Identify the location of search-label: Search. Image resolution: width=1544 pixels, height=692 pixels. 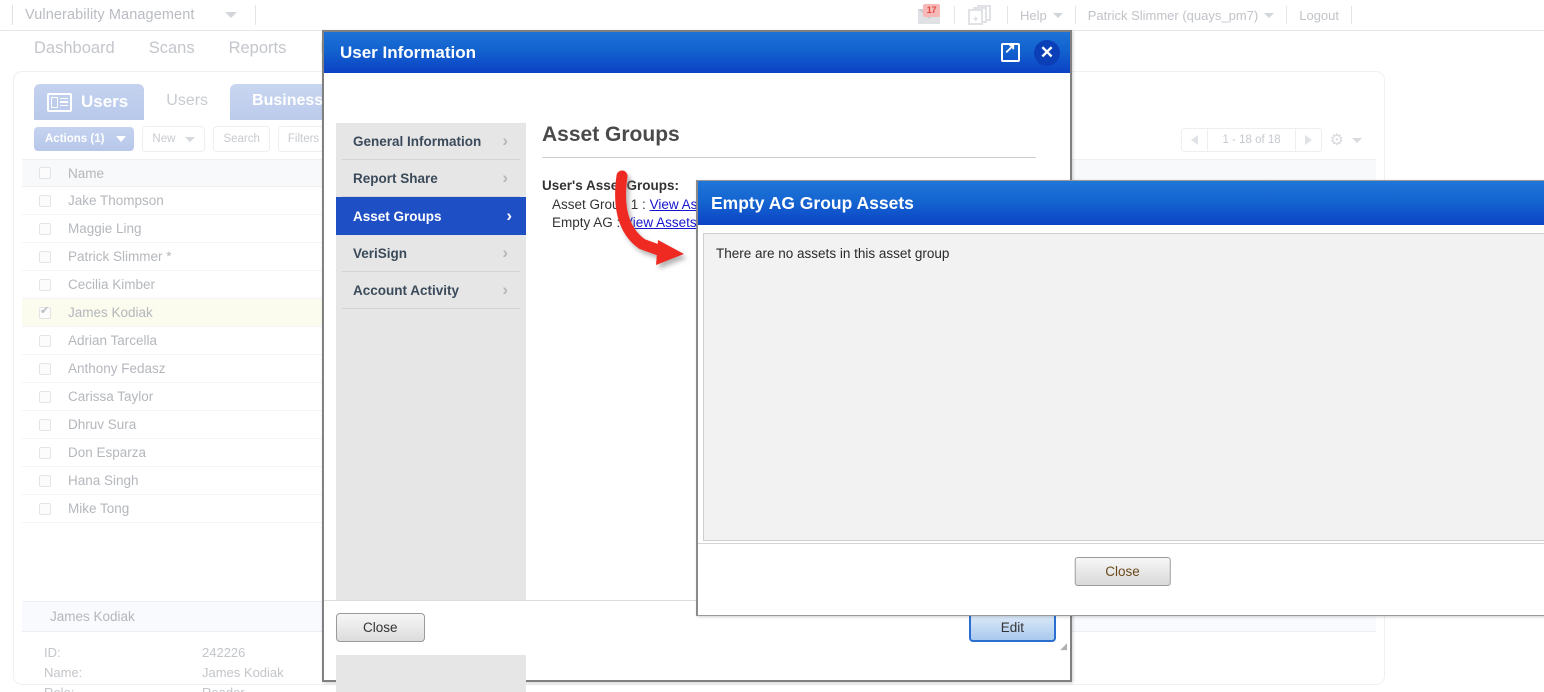
(241, 139).